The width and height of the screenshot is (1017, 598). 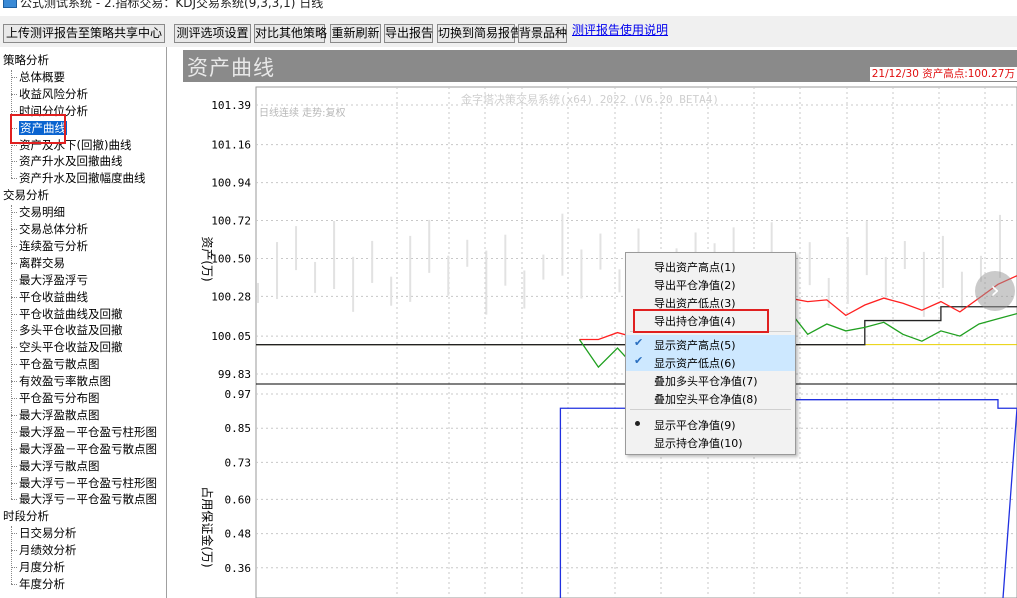 I want to click on sidebar-item: 年度分析, so click(x=42, y=584).